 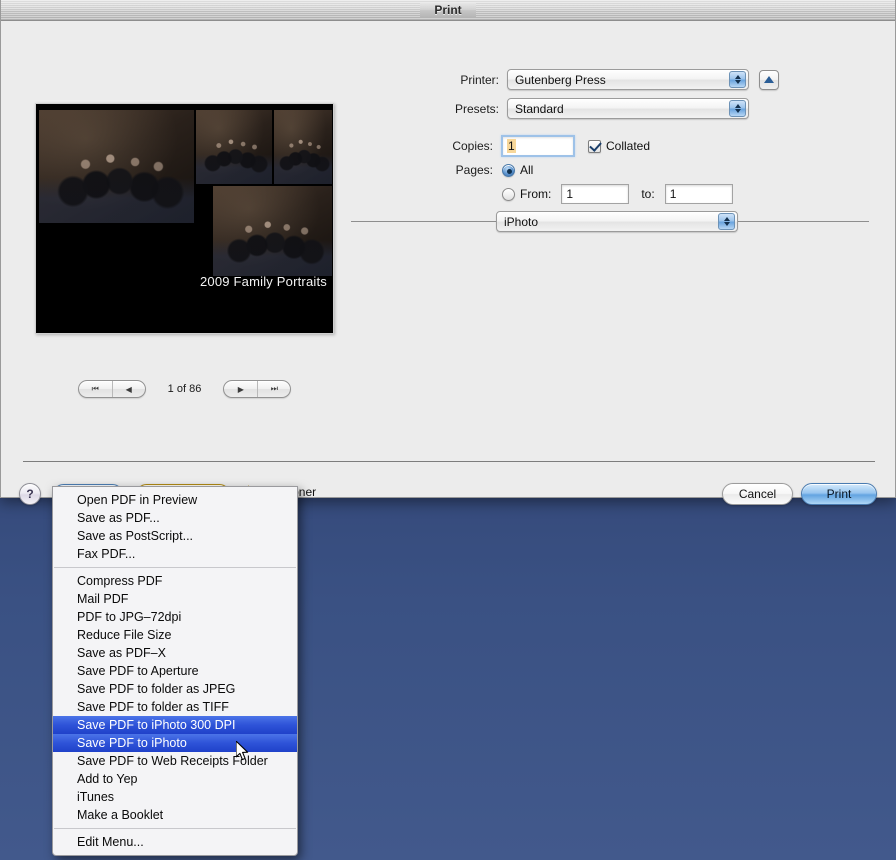 I want to click on menu-item: Save PDF to iPhoto 300 DPI, so click(x=175, y=725).